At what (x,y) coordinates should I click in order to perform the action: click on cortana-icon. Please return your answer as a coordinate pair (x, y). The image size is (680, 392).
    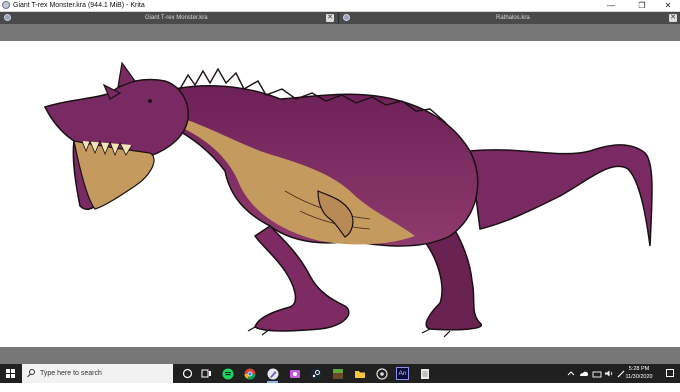
    Looking at the image, I should click on (187, 373).